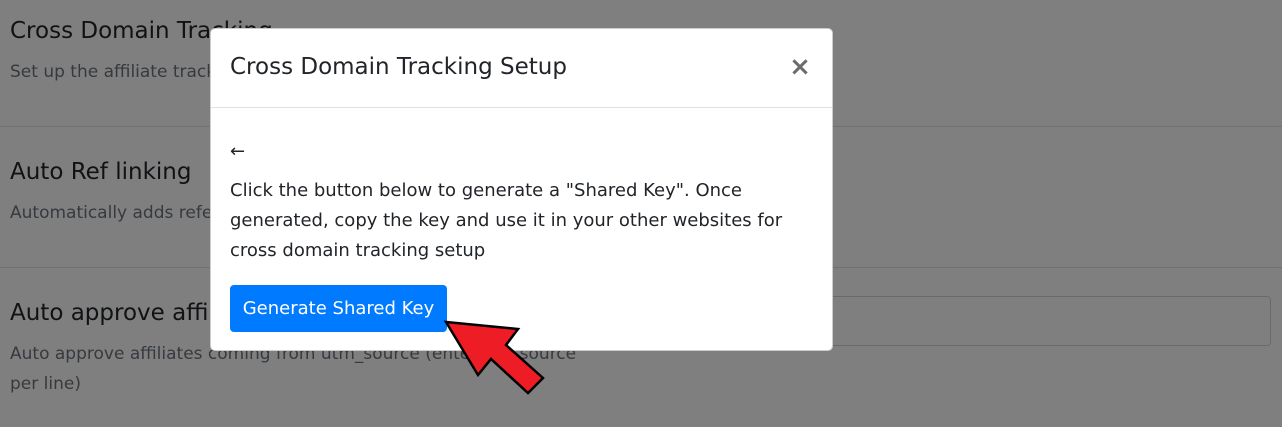 The image size is (1282, 427). I want to click on arrow-left-icon: ←, so click(238, 151).